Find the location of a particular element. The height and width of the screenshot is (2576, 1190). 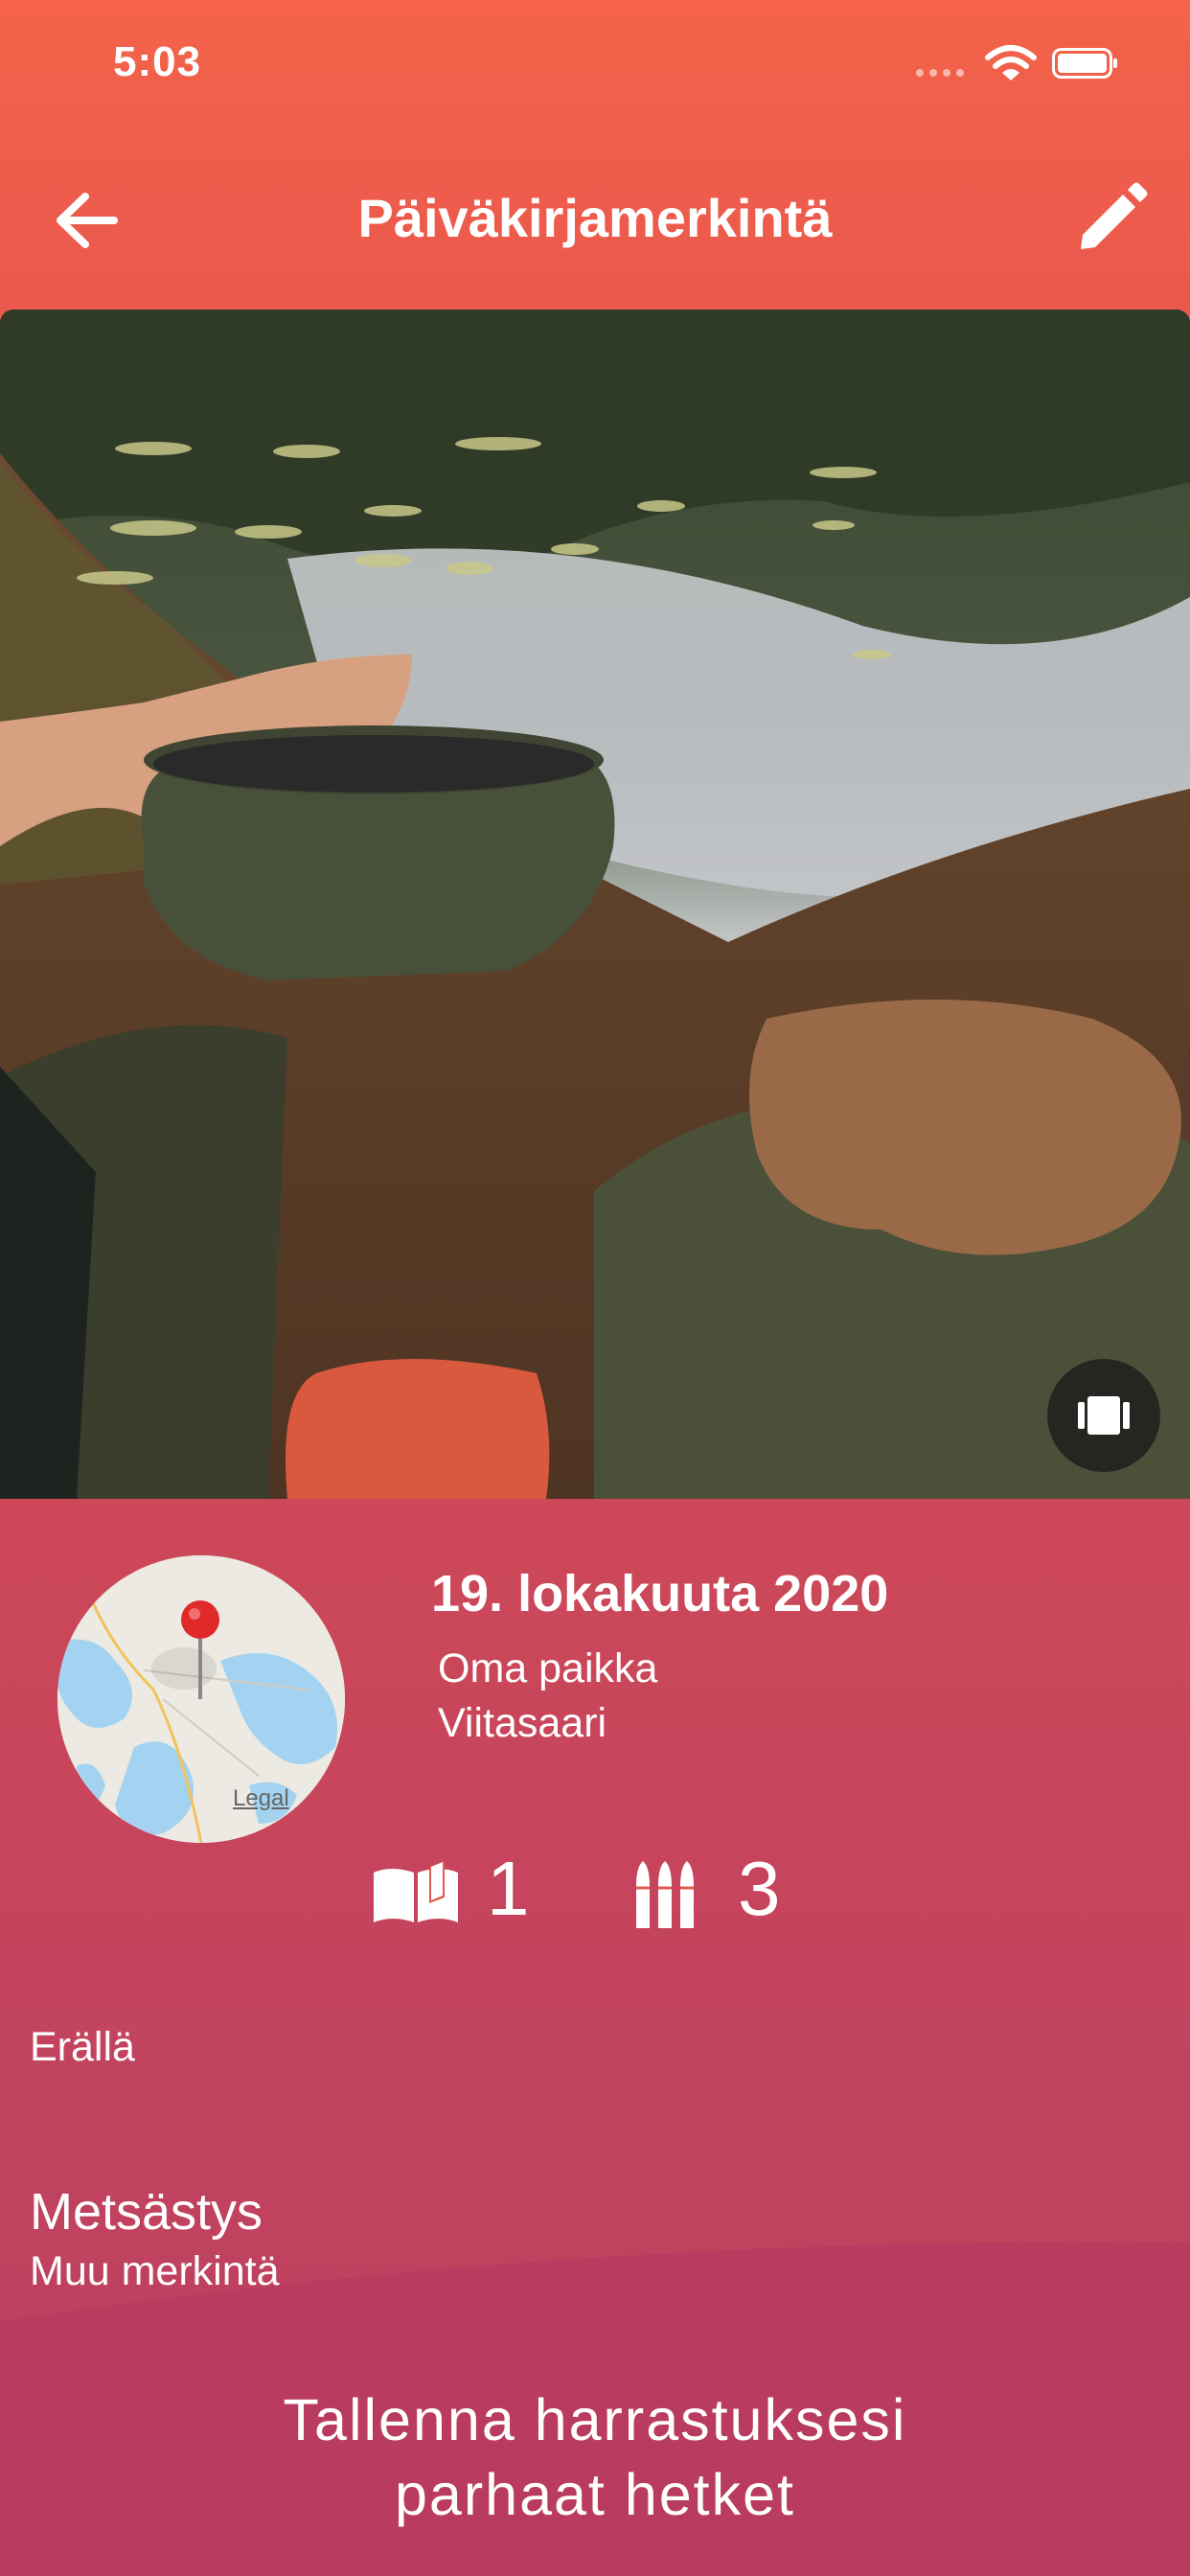

status-time: 5:03 is located at coordinates (158, 62).